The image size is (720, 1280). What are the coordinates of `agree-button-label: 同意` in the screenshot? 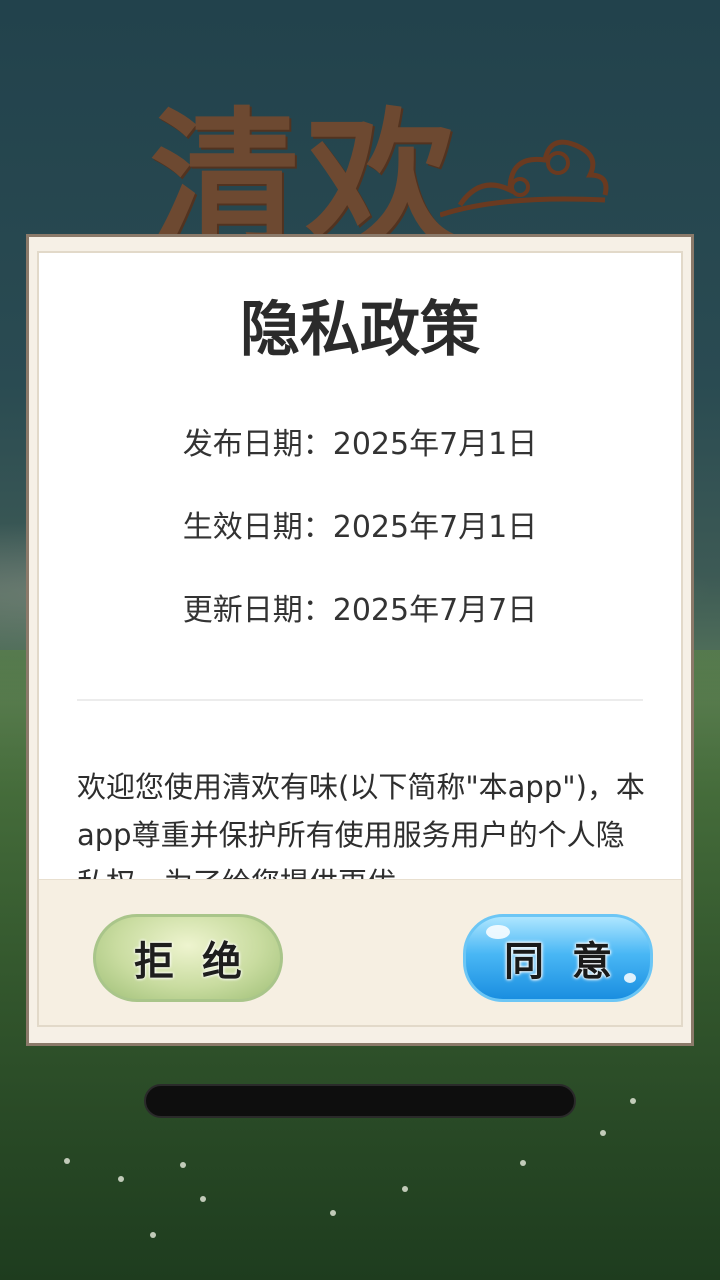 It's located at (572, 961).